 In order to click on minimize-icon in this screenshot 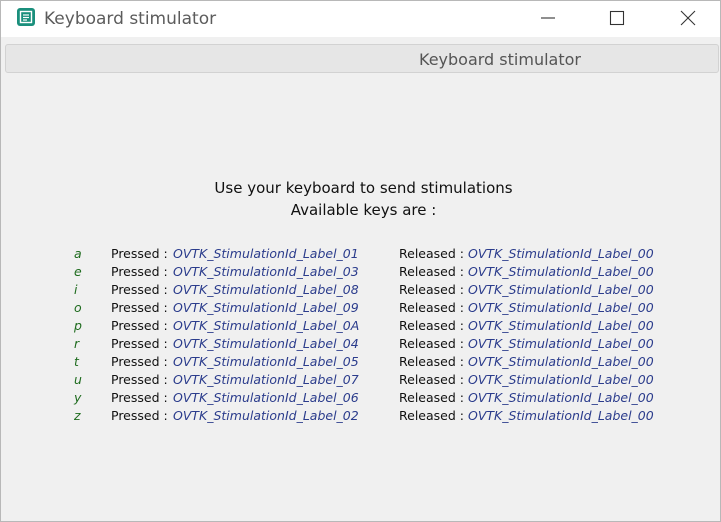, I will do `click(548, 18)`.